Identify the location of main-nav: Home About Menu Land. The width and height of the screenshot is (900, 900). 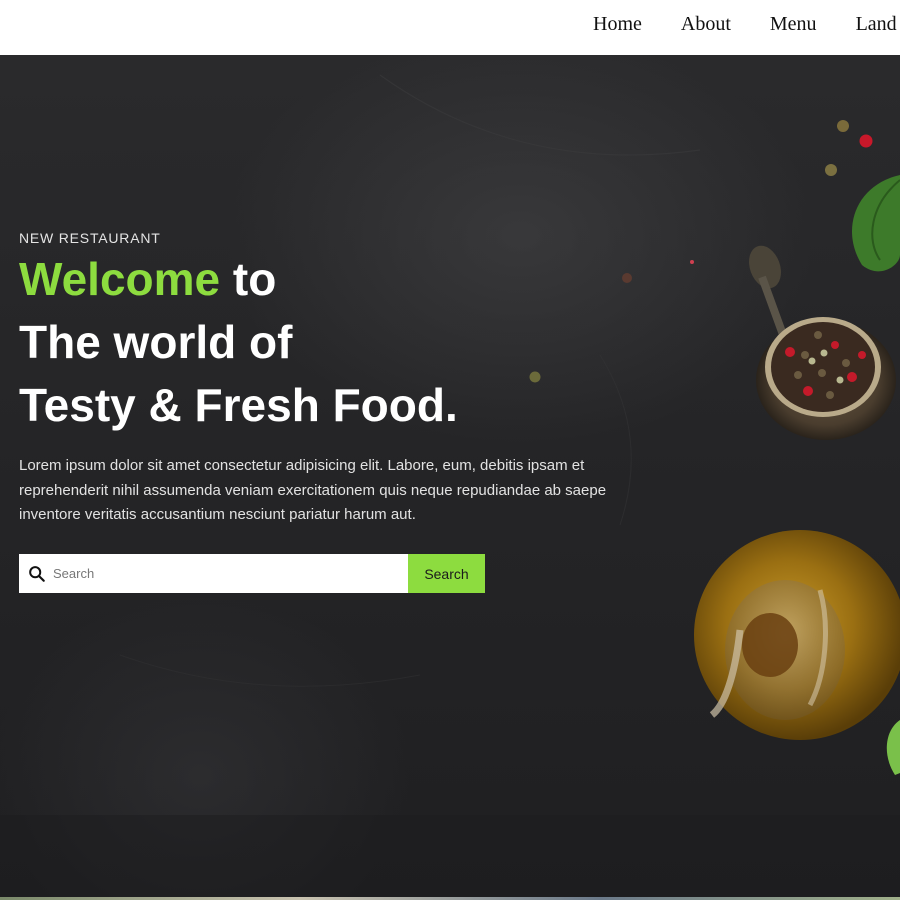
(746, 24).